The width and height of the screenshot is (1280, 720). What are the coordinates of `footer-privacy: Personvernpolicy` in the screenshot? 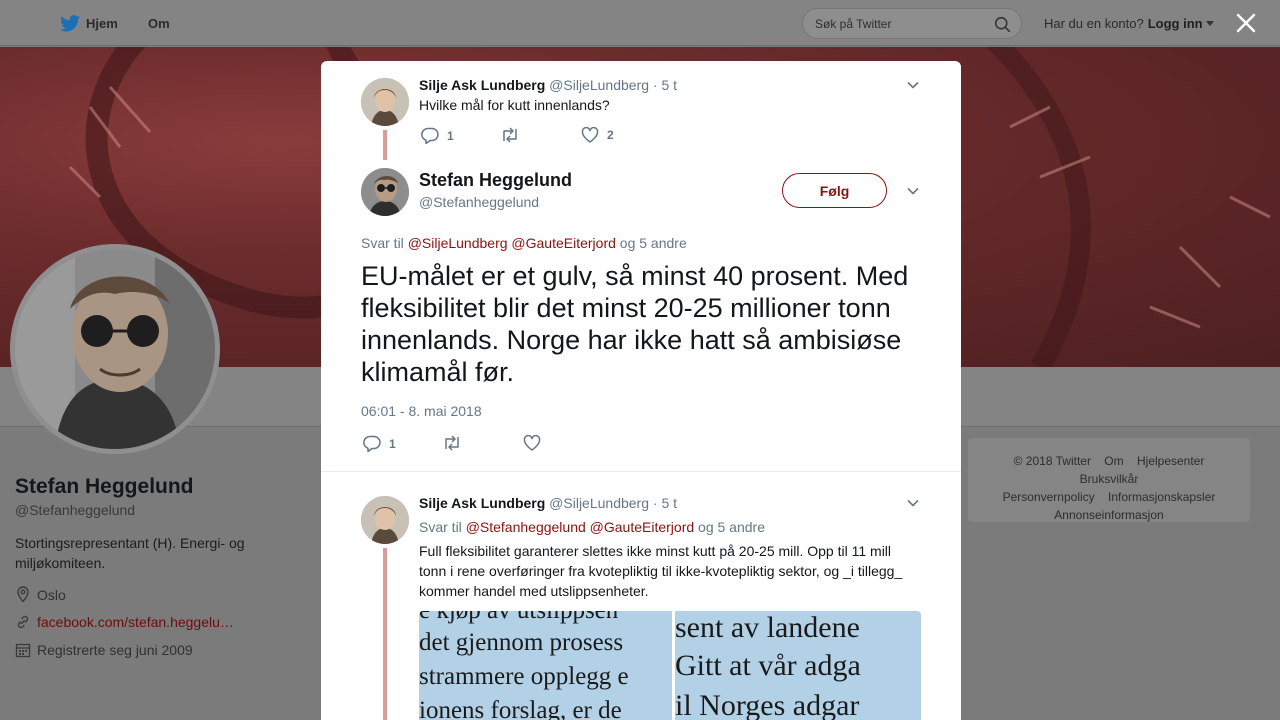 It's located at (1049, 497).